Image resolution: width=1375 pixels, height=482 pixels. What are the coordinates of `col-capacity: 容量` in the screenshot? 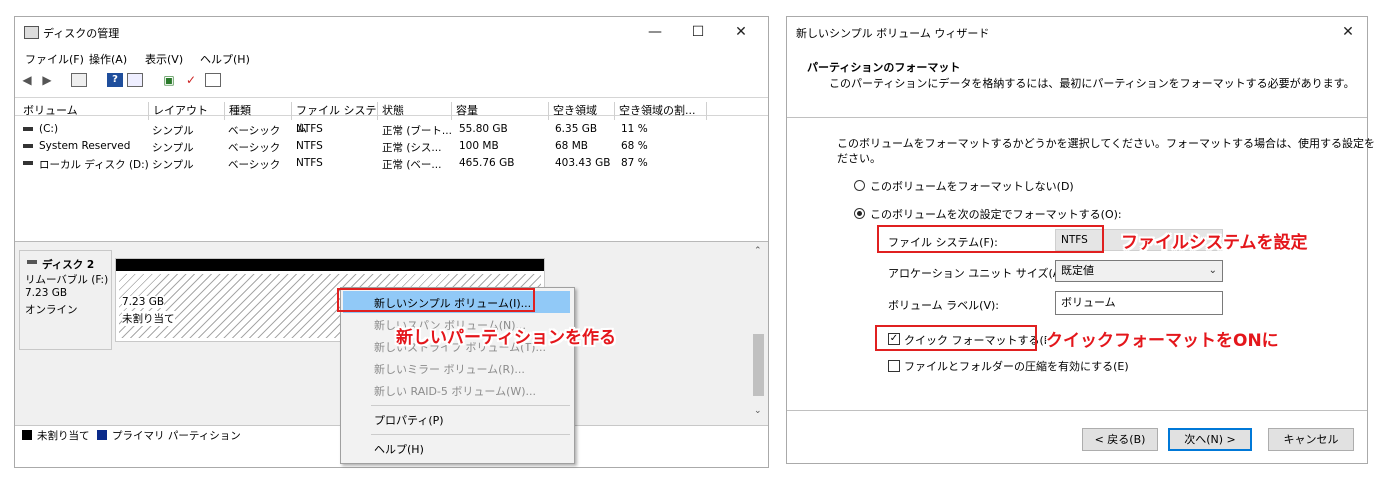 It's located at (500, 111).